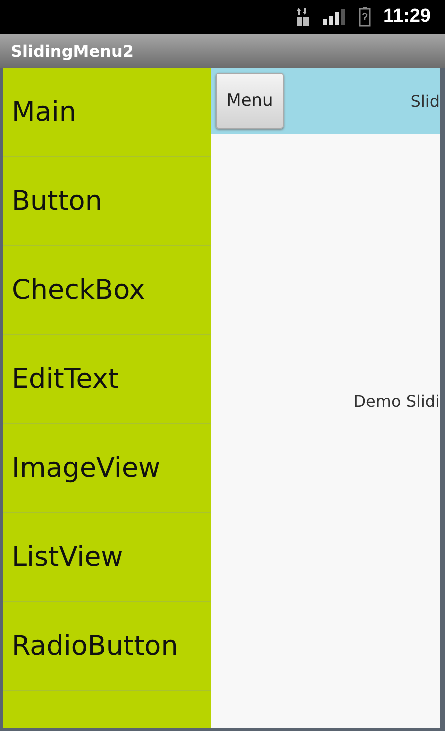 This screenshot has width=445, height=731. What do you see at coordinates (397, 401) in the screenshot?
I see `body-text: Demo Slidi` at bounding box center [397, 401].